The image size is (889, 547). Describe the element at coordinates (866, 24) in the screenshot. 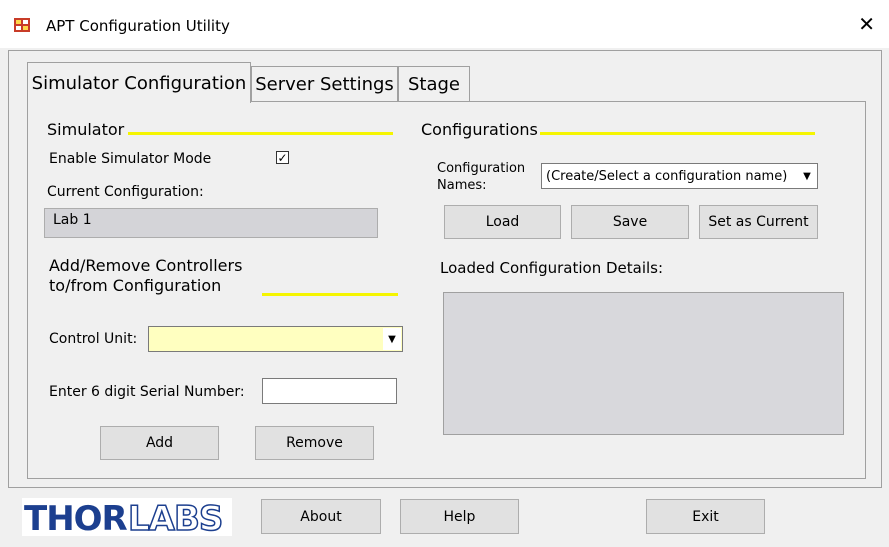

I see `close-icon: ✕` at that location.